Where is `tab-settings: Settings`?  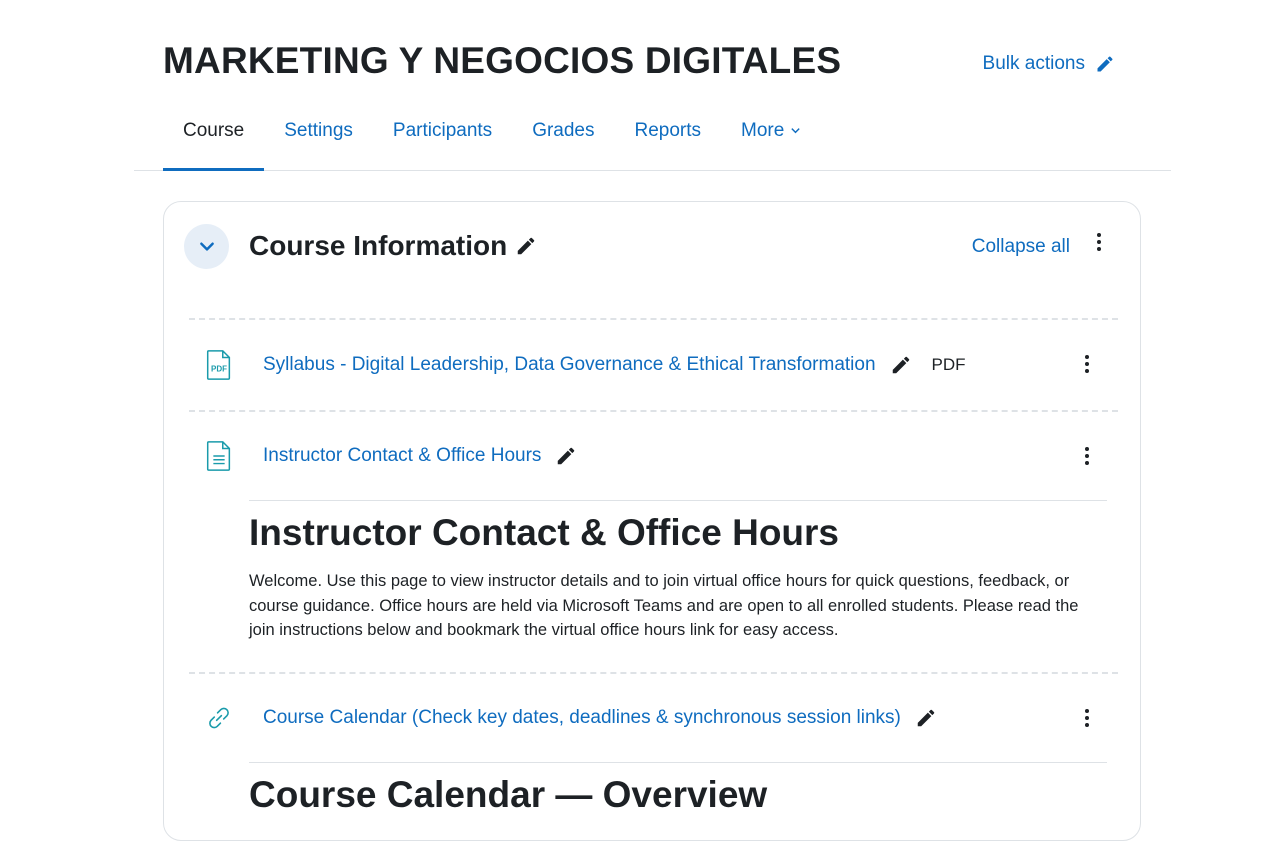
tab-settings: Settings is located at coordinates (318, 139).